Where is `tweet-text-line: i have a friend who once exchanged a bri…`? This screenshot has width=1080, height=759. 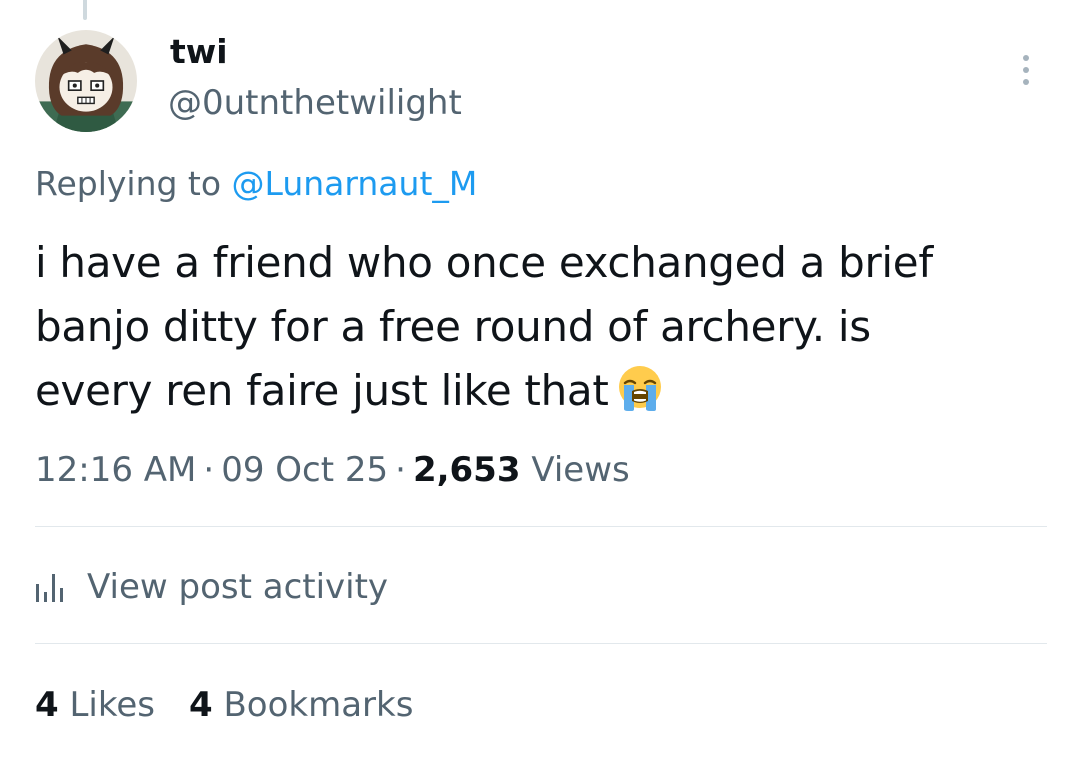 tweet-text-line: i have a friend who once exchanged a bri… is located at coordinates (484, 262).